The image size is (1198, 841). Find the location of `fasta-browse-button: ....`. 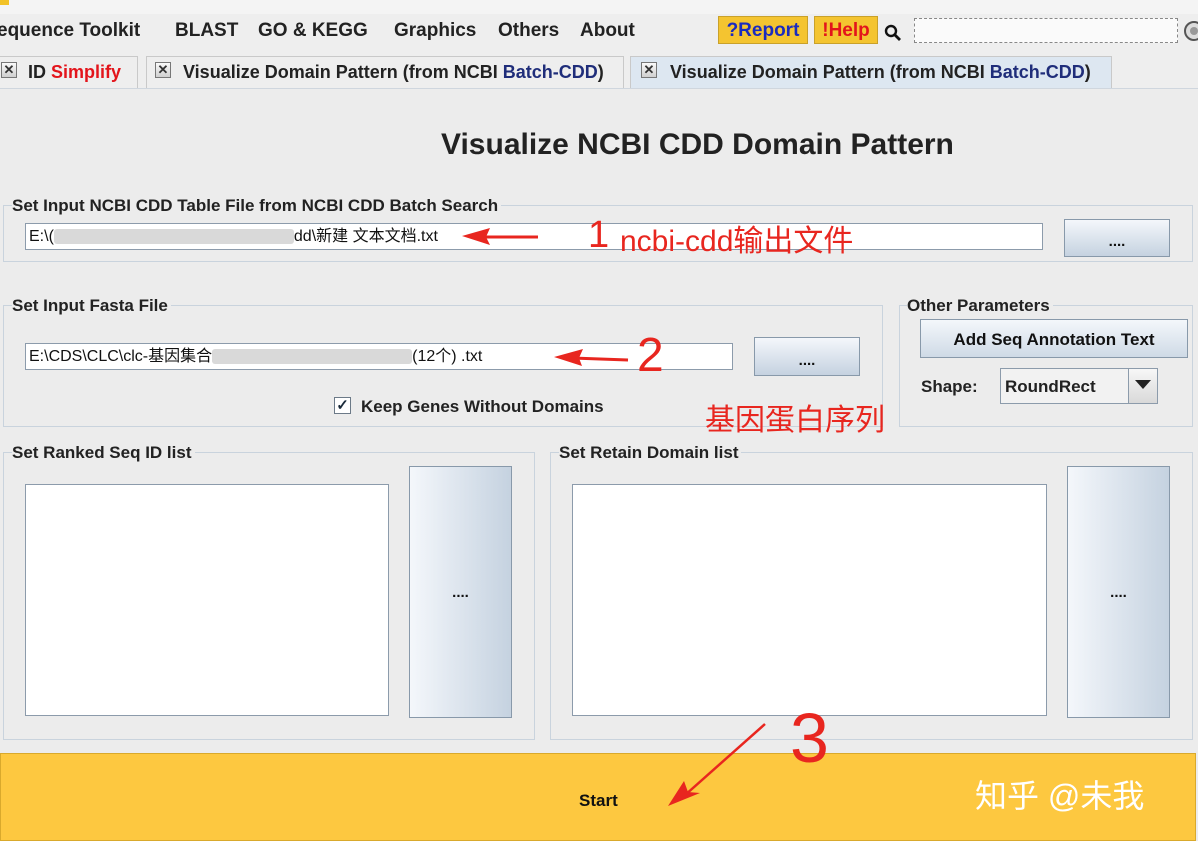

fasta-browse-button: .... is located at coordinates (807, 356).